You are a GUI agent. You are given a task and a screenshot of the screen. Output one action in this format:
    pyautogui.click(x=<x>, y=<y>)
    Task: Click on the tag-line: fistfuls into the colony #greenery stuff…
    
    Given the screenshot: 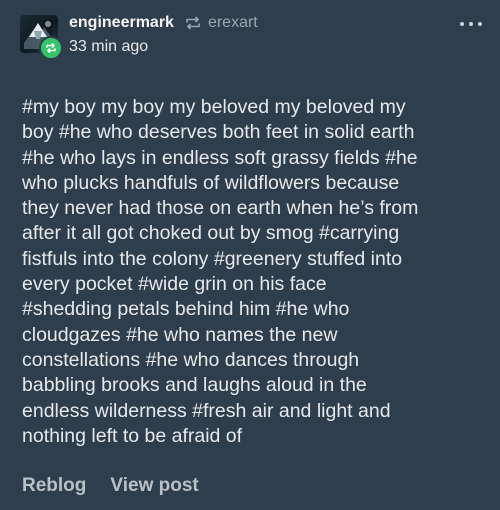 What is the action you would take?
    pyautogui.click(x=212, y=258)
    